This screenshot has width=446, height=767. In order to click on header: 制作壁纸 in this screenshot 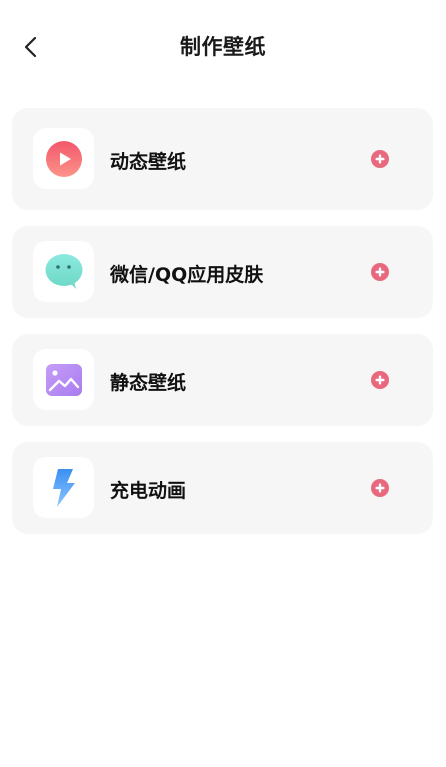, I will do `click(223, 46)`.